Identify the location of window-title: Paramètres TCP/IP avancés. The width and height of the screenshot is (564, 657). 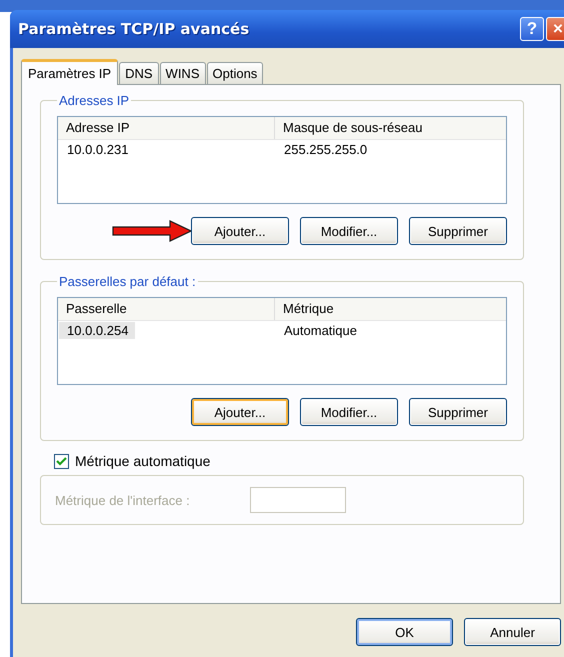
(134, 29).